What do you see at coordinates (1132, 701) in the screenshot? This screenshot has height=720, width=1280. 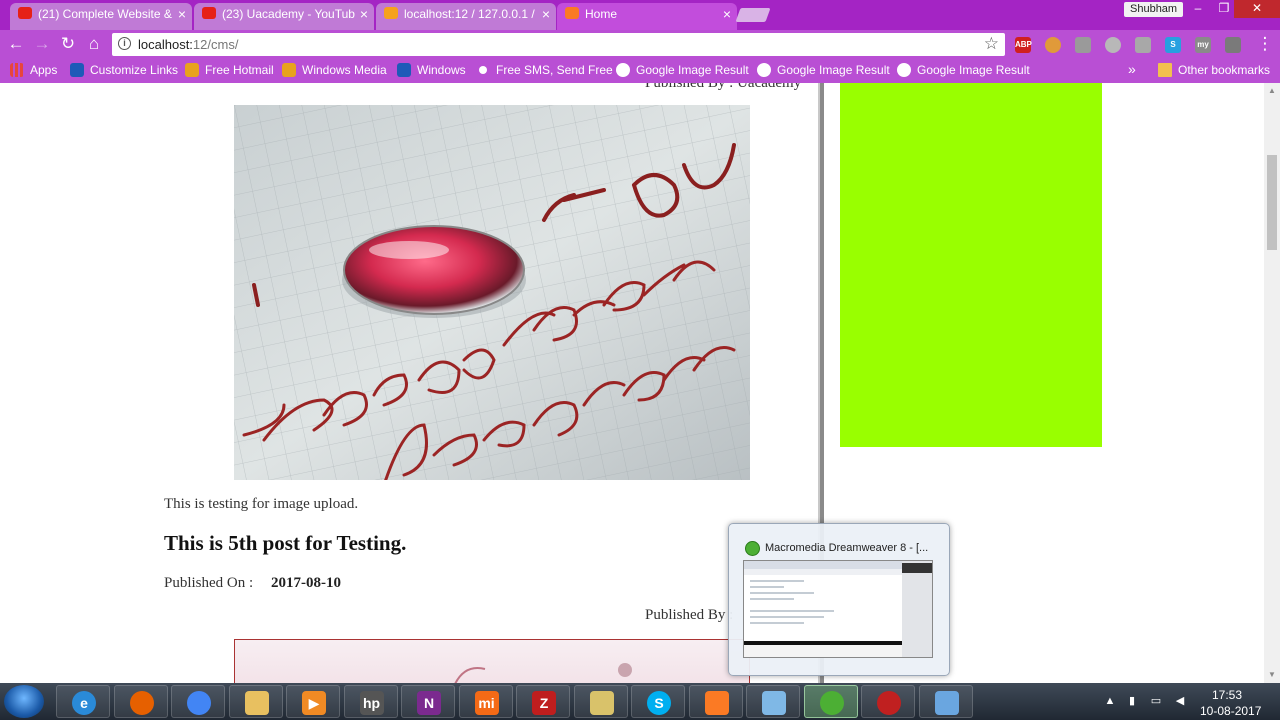 I see `battery-icon: ▮` at bounding box center [1132, 701].